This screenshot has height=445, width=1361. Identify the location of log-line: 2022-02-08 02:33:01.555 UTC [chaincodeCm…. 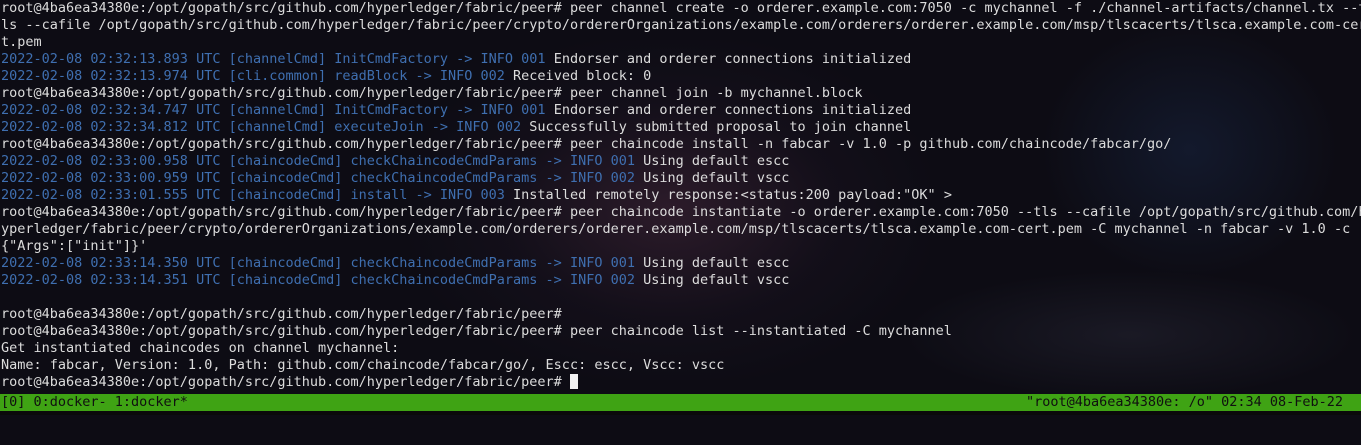
(680, 195).